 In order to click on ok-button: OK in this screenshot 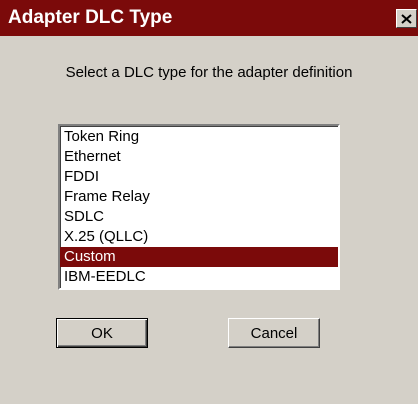, I will do `click(102, 333)`.